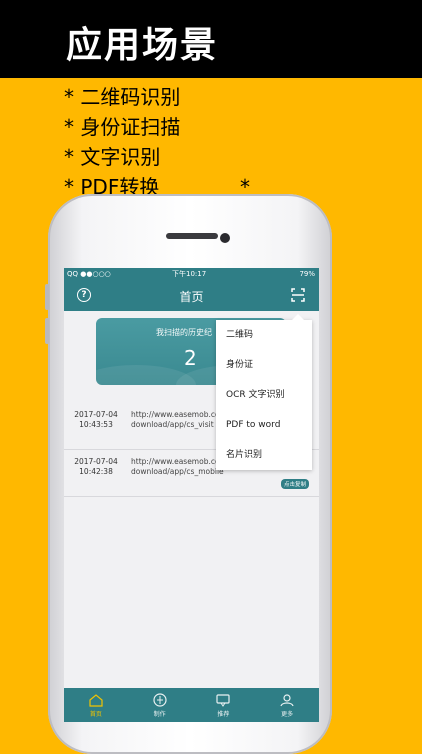 The height and width of the screenshot is (754, 422). What do you see at coordinates (89, 274) in the screenshot?
I see `status-carrier: QQ ●●○○○` at bounding box center [89, 274].